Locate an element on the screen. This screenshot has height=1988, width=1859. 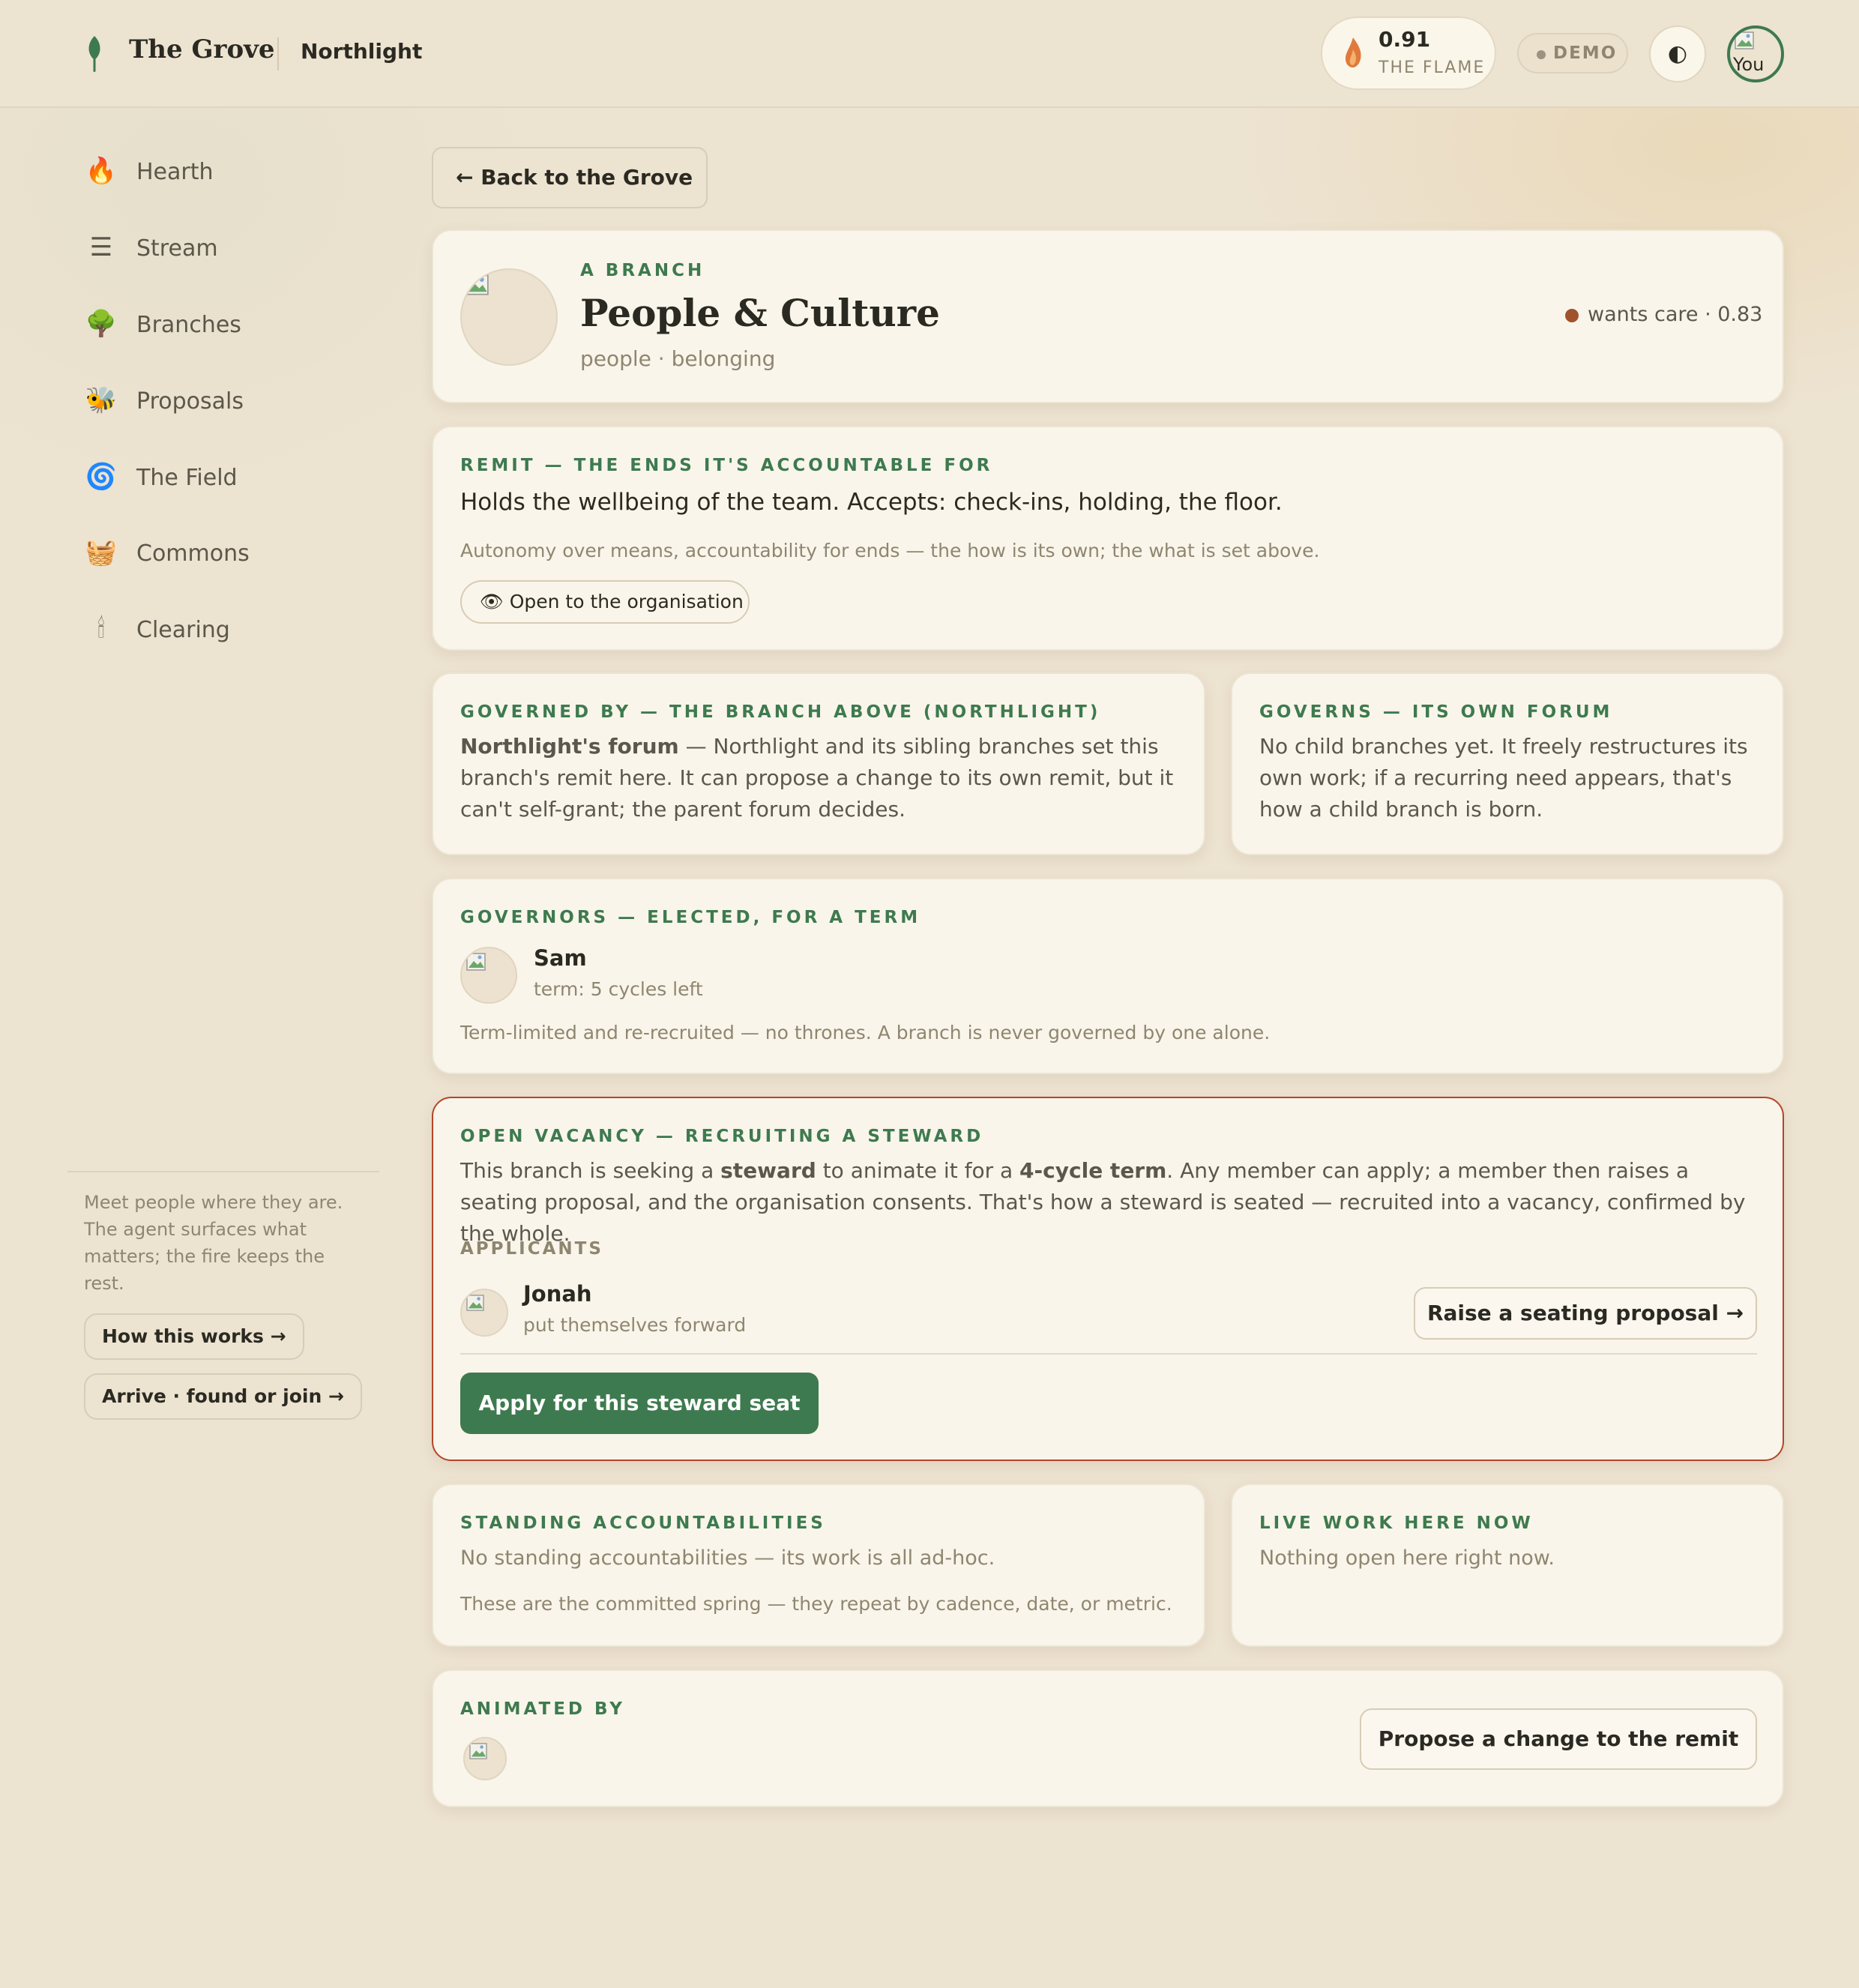
bee-icon: 🐝 is located at coordinates (101, 400).